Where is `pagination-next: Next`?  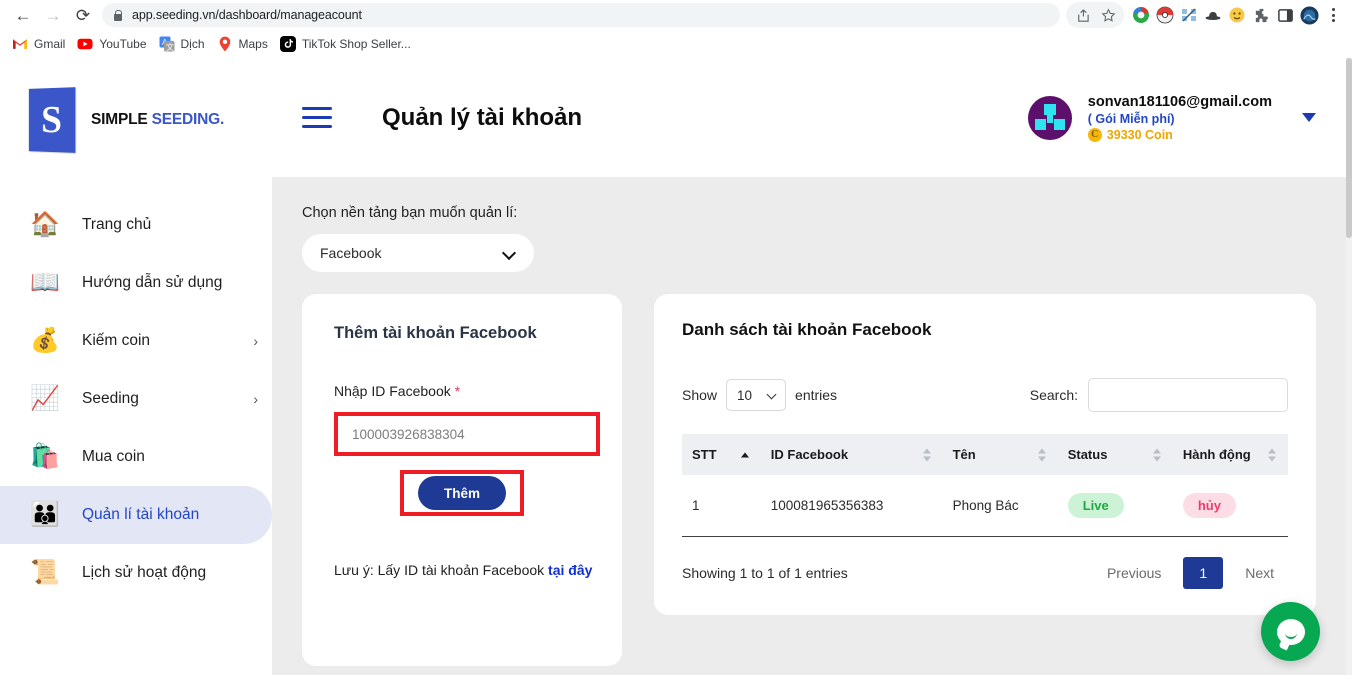 pagination-next: Next is located at coordinates (1259, 573).